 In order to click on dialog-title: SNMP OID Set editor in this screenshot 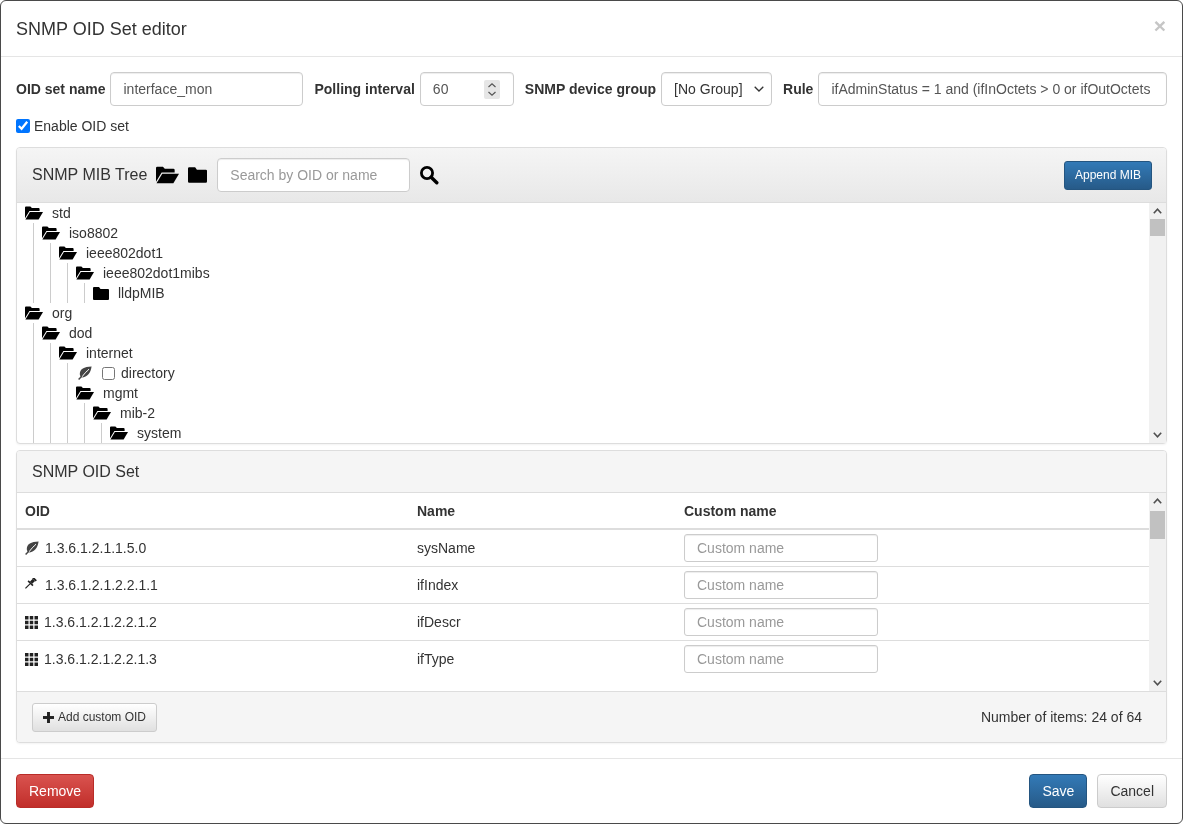, I will do `click(101, 29)`.